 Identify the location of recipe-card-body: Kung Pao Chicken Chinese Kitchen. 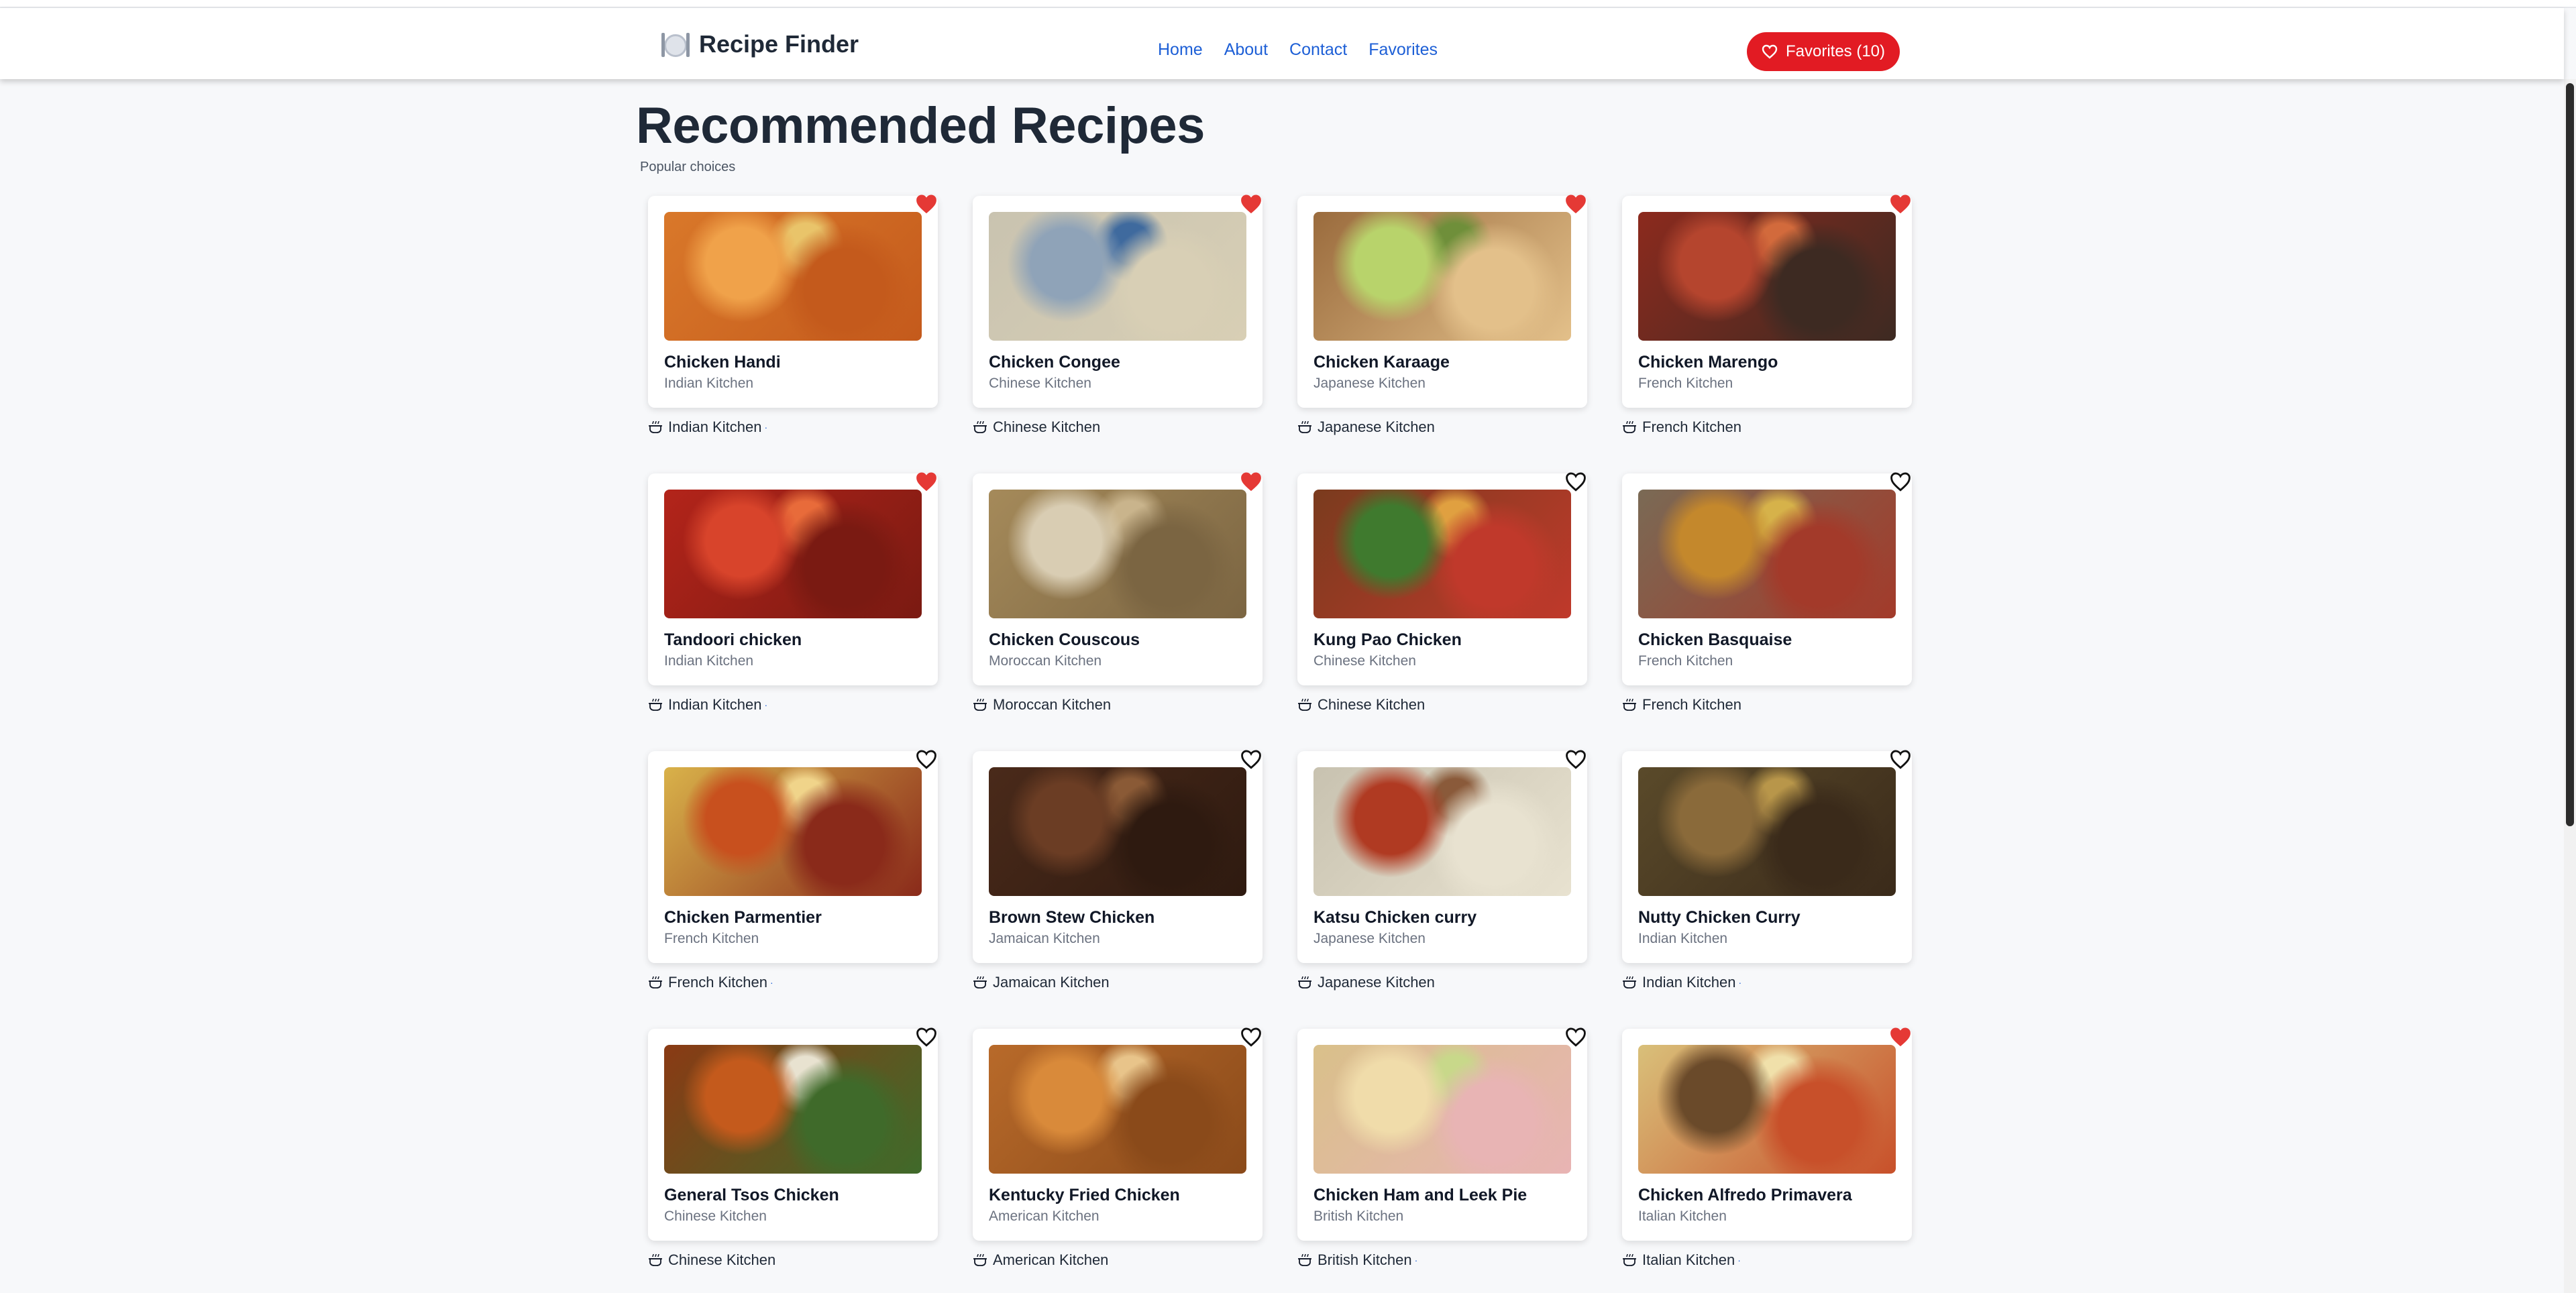
(1442, 579).